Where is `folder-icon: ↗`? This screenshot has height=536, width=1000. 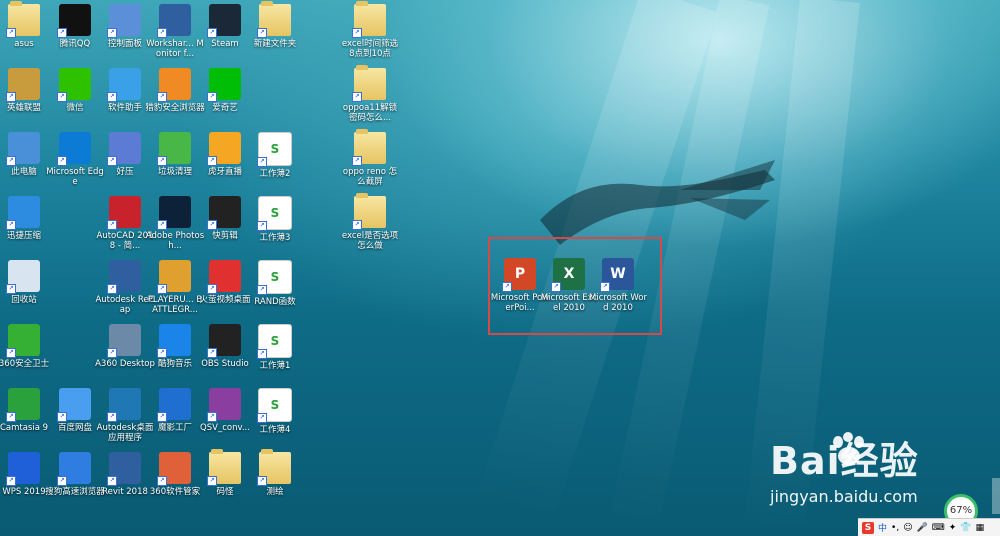 folder-icon: ↗ is located at coordinates (274, 19).